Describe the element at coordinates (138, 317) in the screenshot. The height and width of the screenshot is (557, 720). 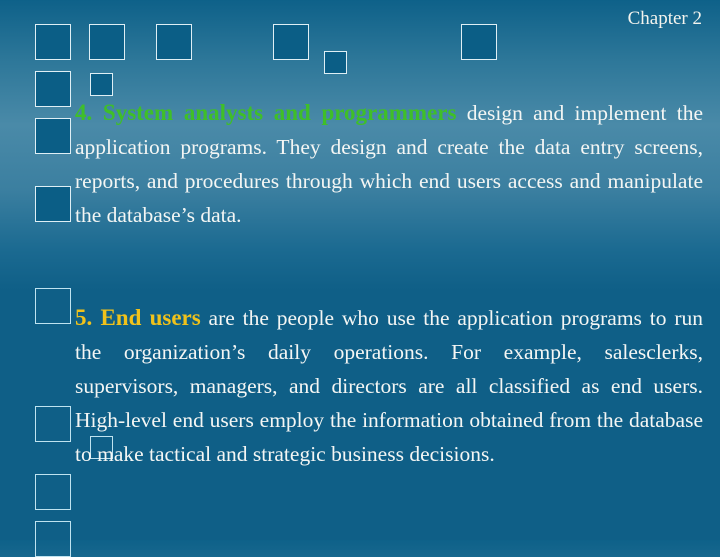
I see `item-term: 5. End users` at that location.